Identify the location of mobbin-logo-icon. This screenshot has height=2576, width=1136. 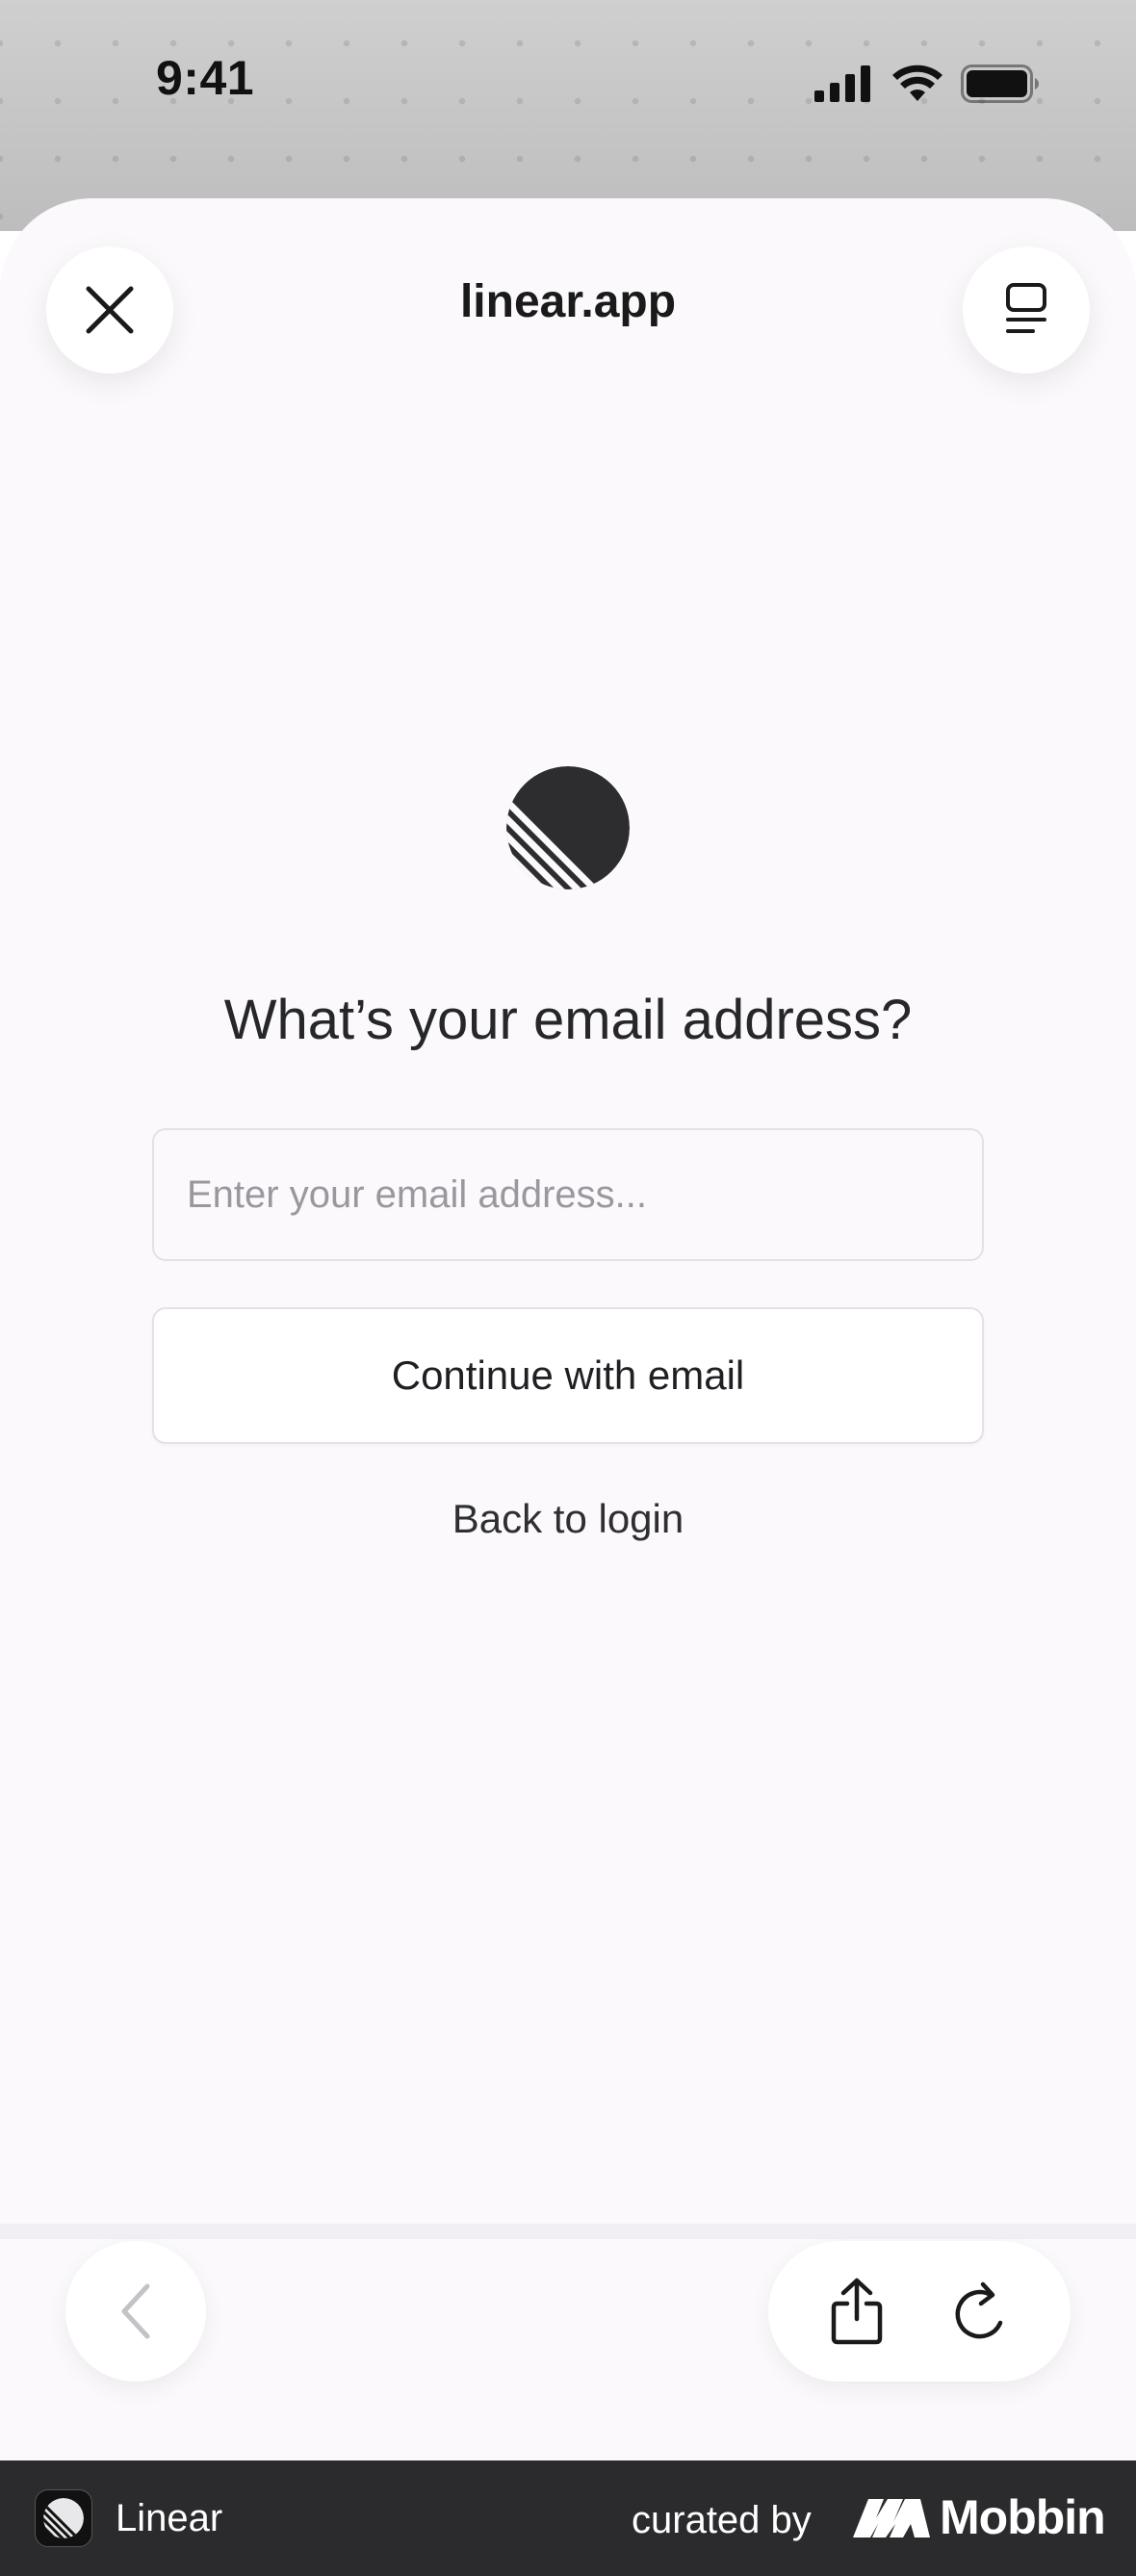
(892, 2518).